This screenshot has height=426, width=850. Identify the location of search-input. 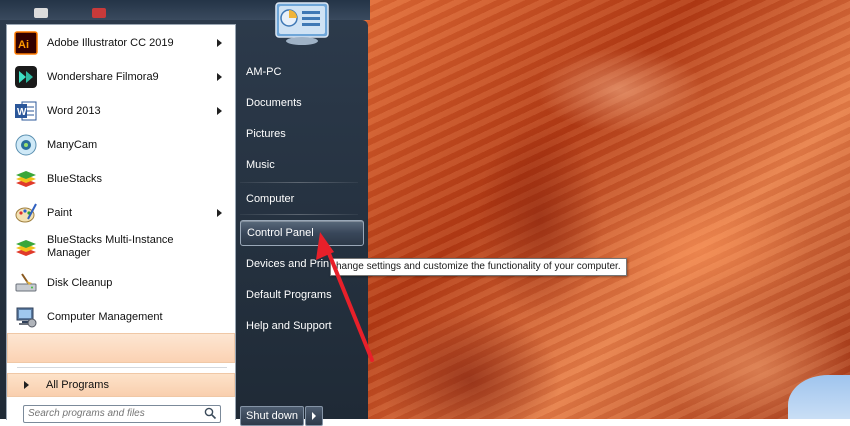
(113, 413).